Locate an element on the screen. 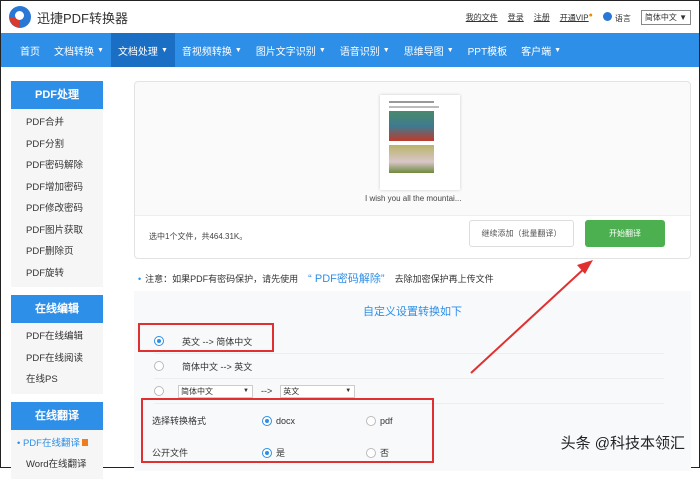 The height and width of the screenshot is (479, 700). watermark: 头条 @科技本领汇 is located at coordinates (622, 443).